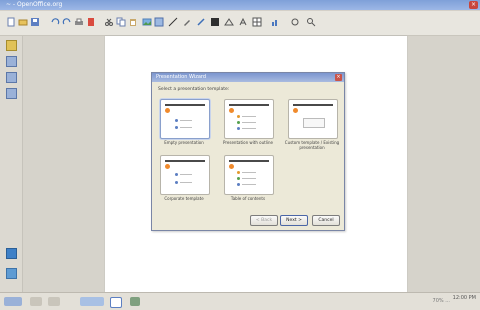  What do you see at coordinates (92, 301) in the screenshot?
I see `taskbar-app-icon` at bounding box center [92, 301].